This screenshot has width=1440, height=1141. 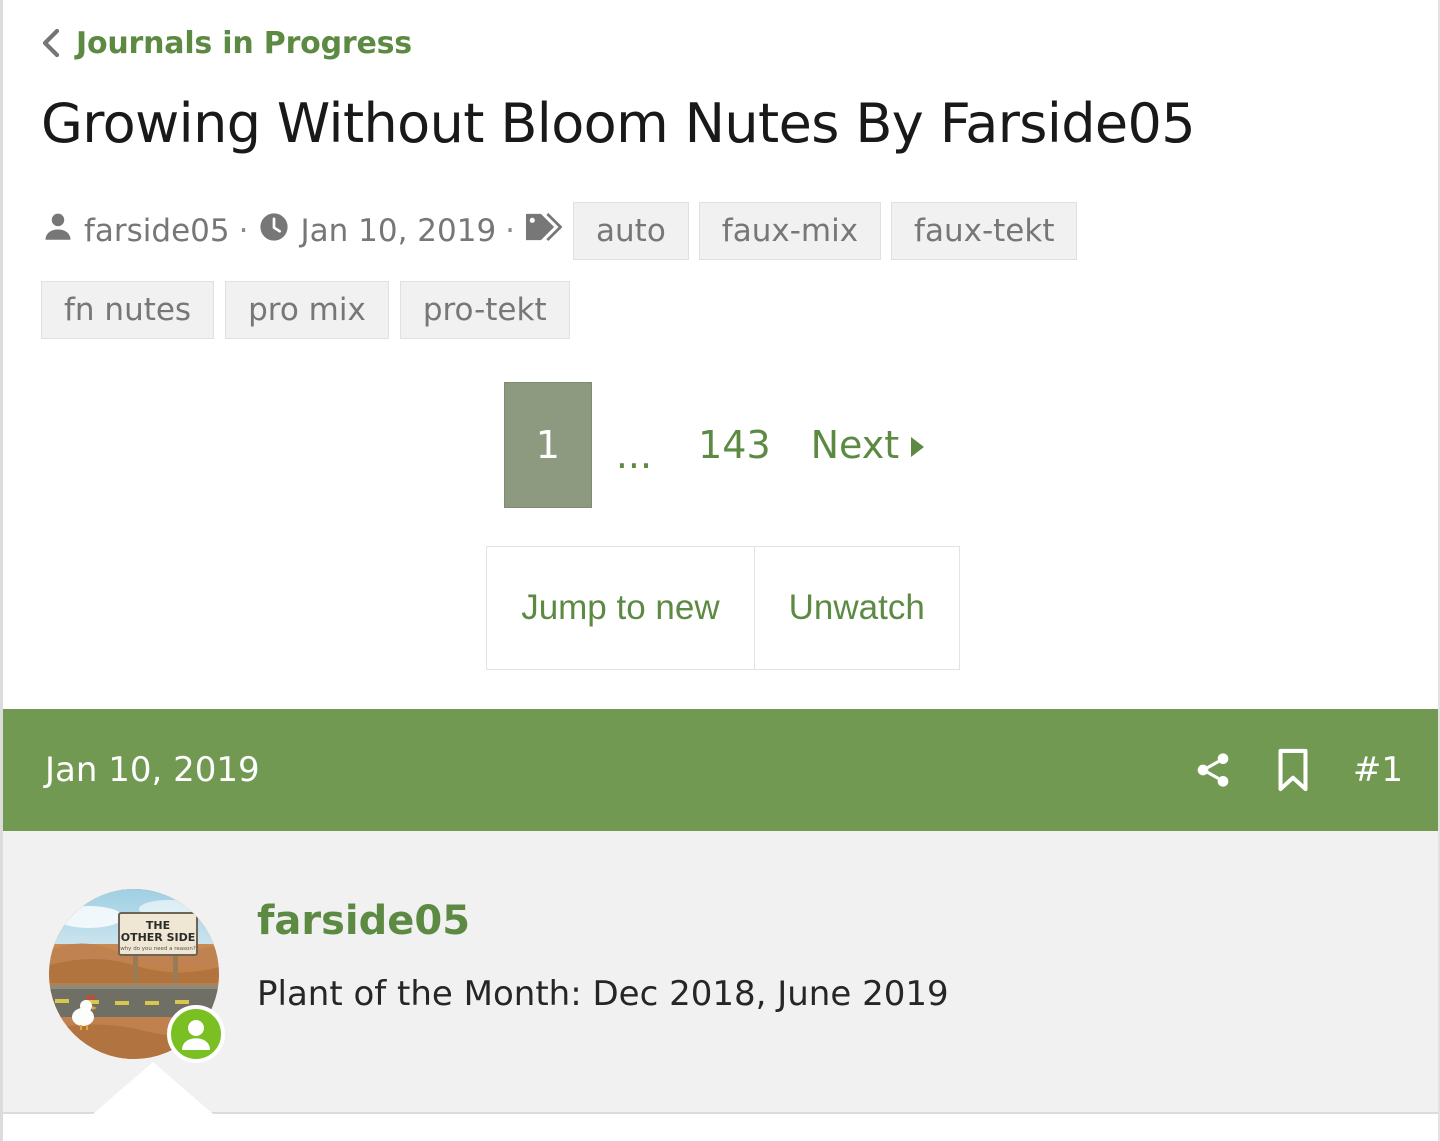 I want to click on post-header-bar: Jan 10, 2019 #1, so click(x=720, y=770).